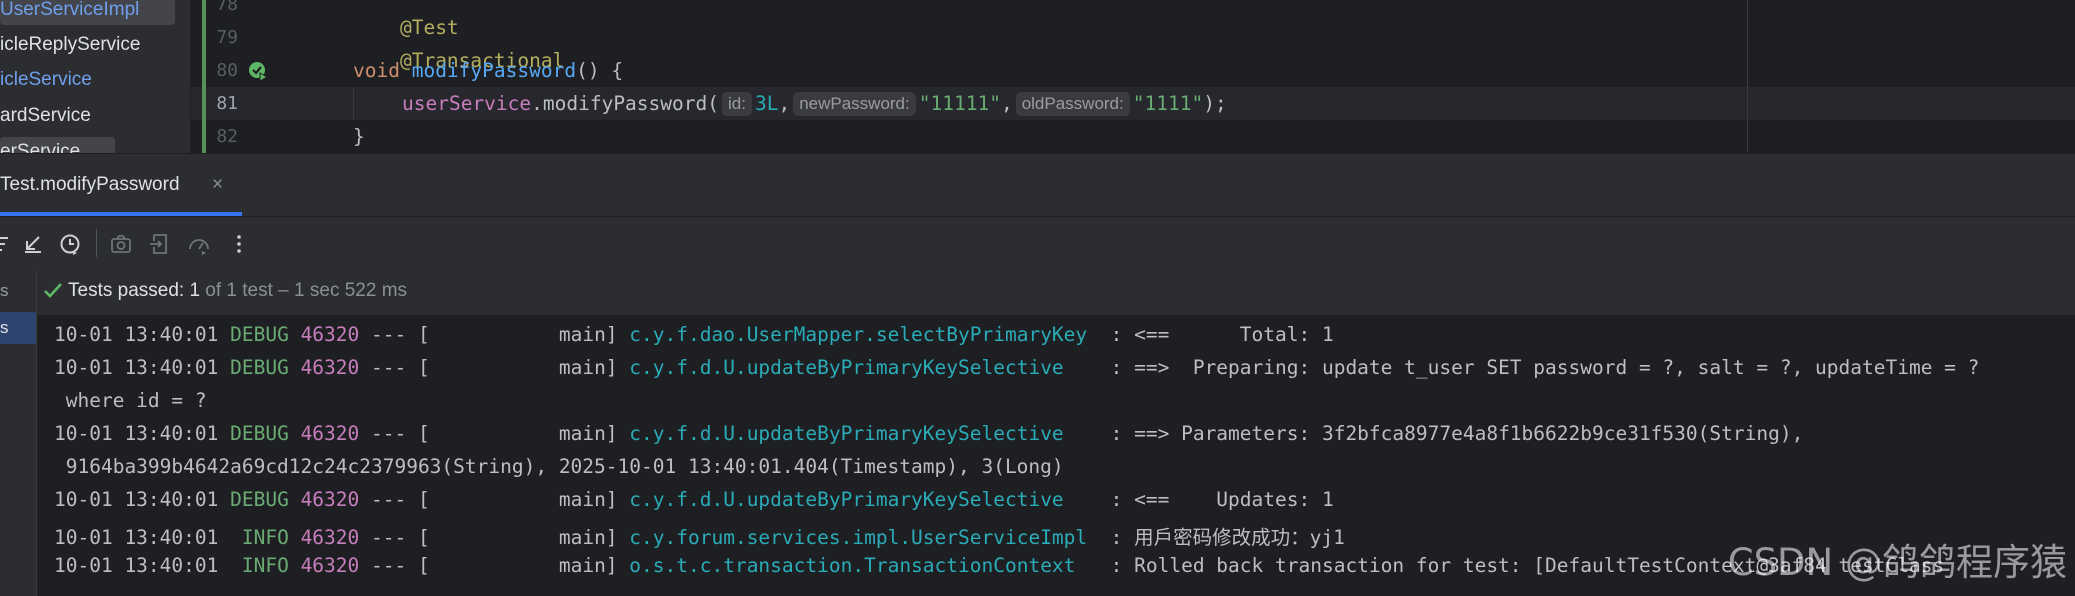 The height and width of the screenshot is (596, 2075). I want to click on test-tree-item-selected: s, so click(18, 328).